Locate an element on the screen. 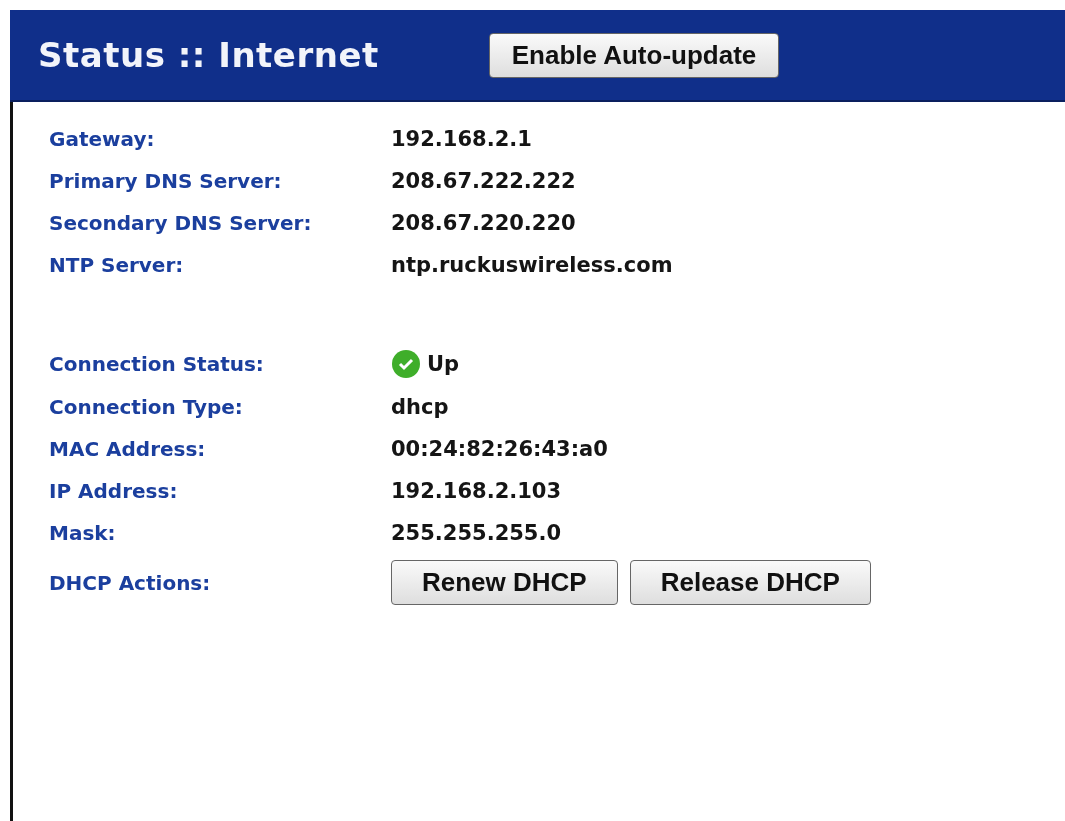 This screenshot has height=821, width=1065. field-label: Mask: is located at coordinates (83, 532).